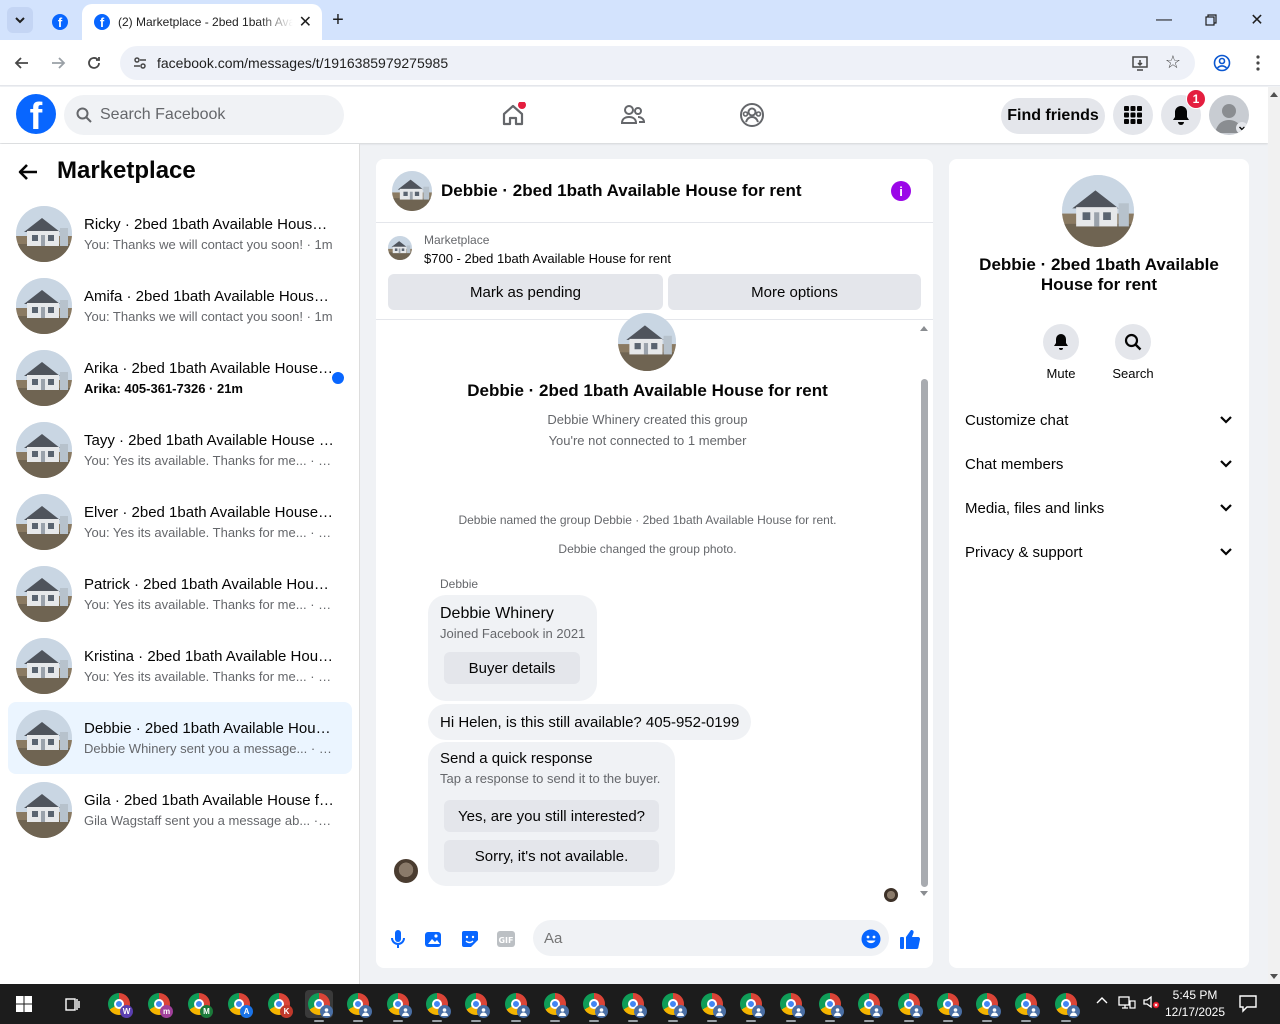 The height and width of the screenshot is (1024, 1280). Describe the element at coordinates (1258, 63) in the screenshot. I see `chrome-menu-icon` at that location.